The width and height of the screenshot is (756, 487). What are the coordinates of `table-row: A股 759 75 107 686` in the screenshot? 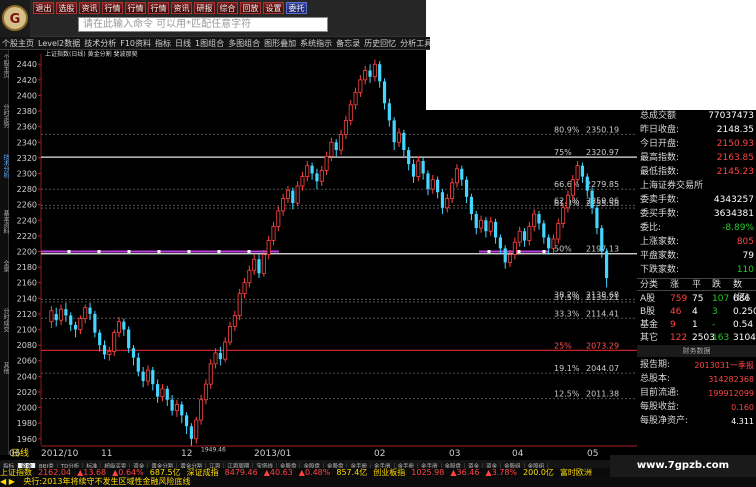 It's located at (696, 299).